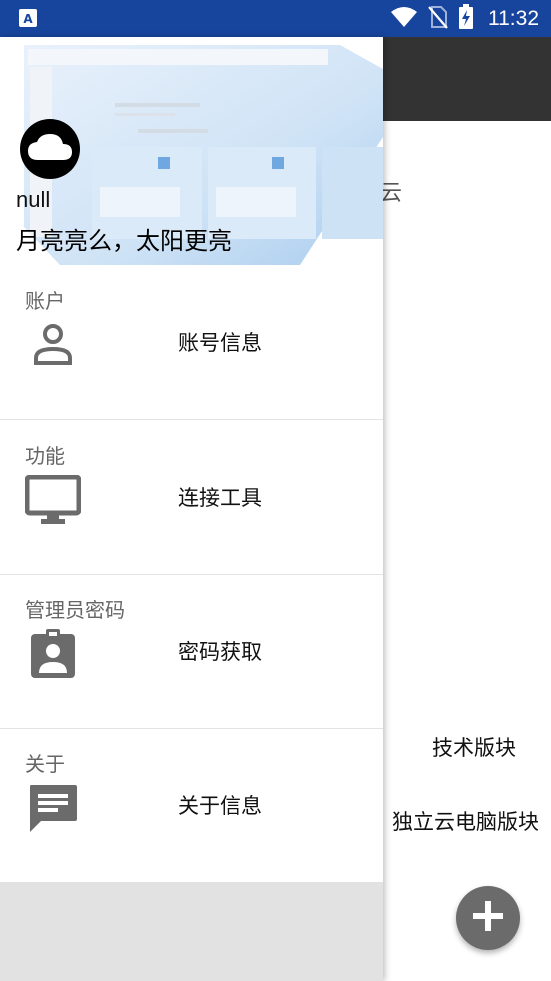 The width and height of the screenshot is (551, 981). Describe the element at coordinates (474, 747) in the screenshot. I see `list-item-tech-section: 技术版块` at that location.